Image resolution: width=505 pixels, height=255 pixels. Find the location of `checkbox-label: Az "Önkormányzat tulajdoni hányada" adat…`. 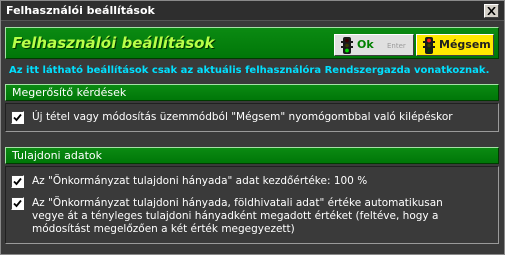

checkbox-label: Az "Önkormányzat tulajdoni hányada" adat… is located at coordinates (200, 181).